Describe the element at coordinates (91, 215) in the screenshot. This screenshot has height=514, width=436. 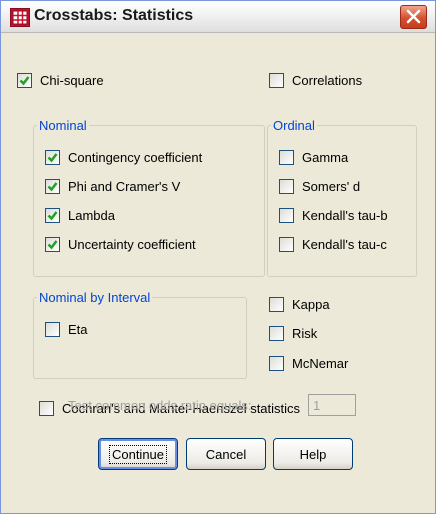
I see `lambda-label: Lambda` at that location.